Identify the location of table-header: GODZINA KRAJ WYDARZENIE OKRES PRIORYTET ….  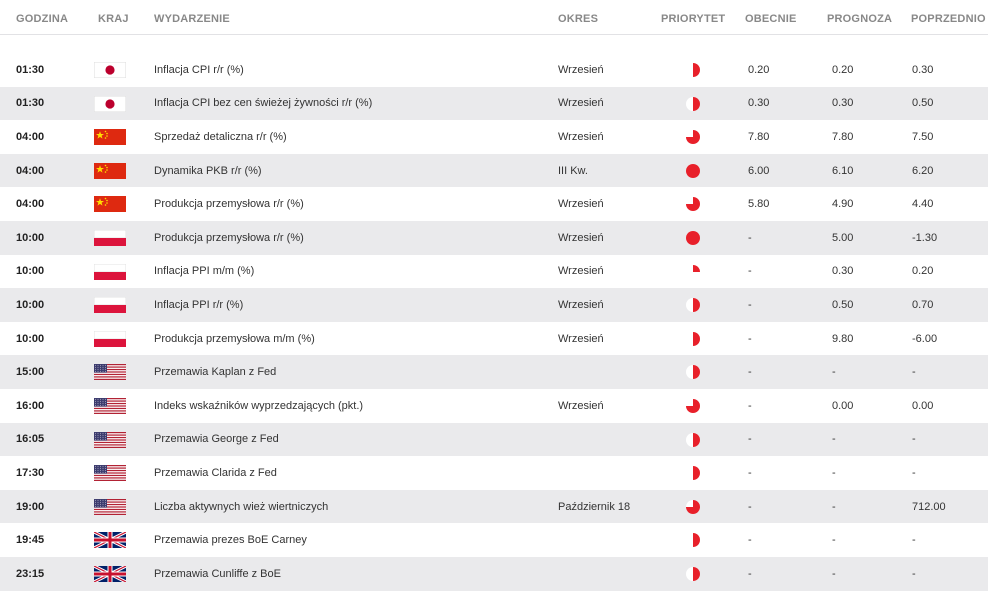
(494, 17).